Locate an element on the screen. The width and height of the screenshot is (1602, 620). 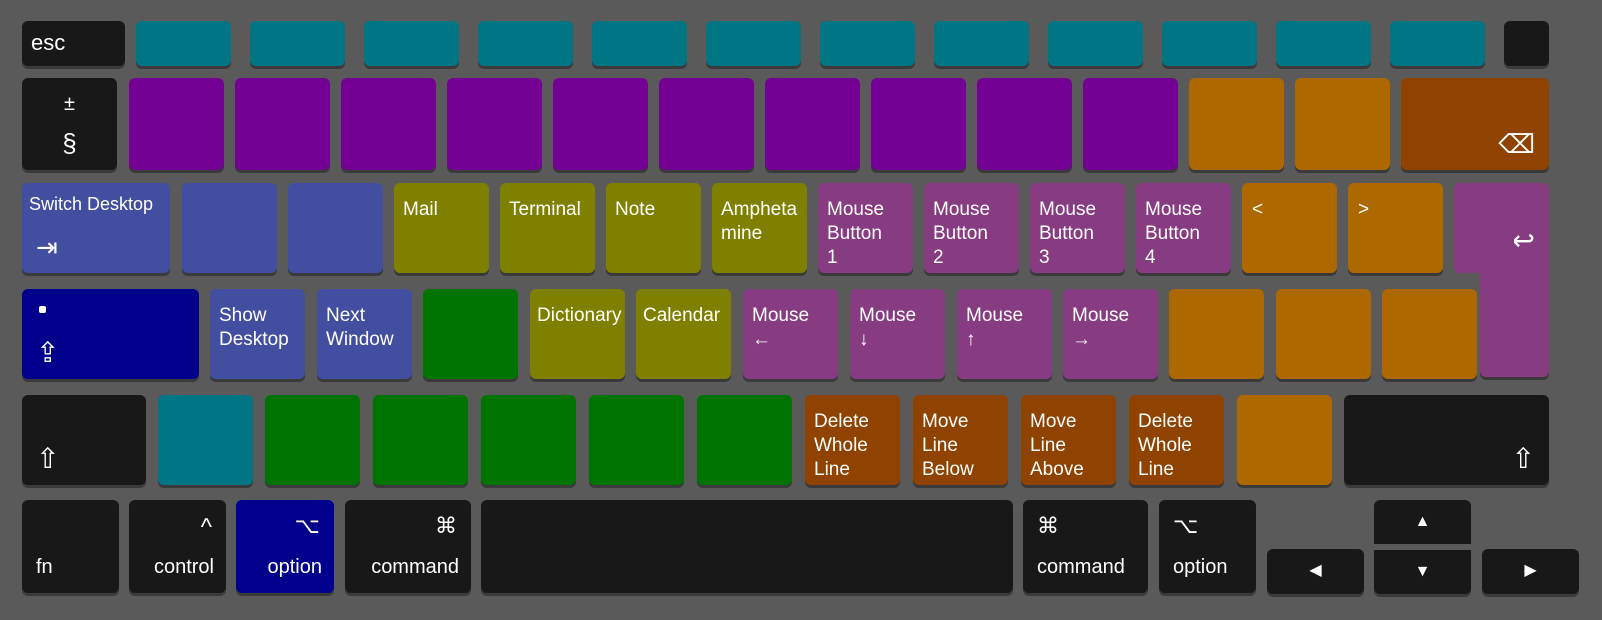
key-c is located at coordinates (528, 440).